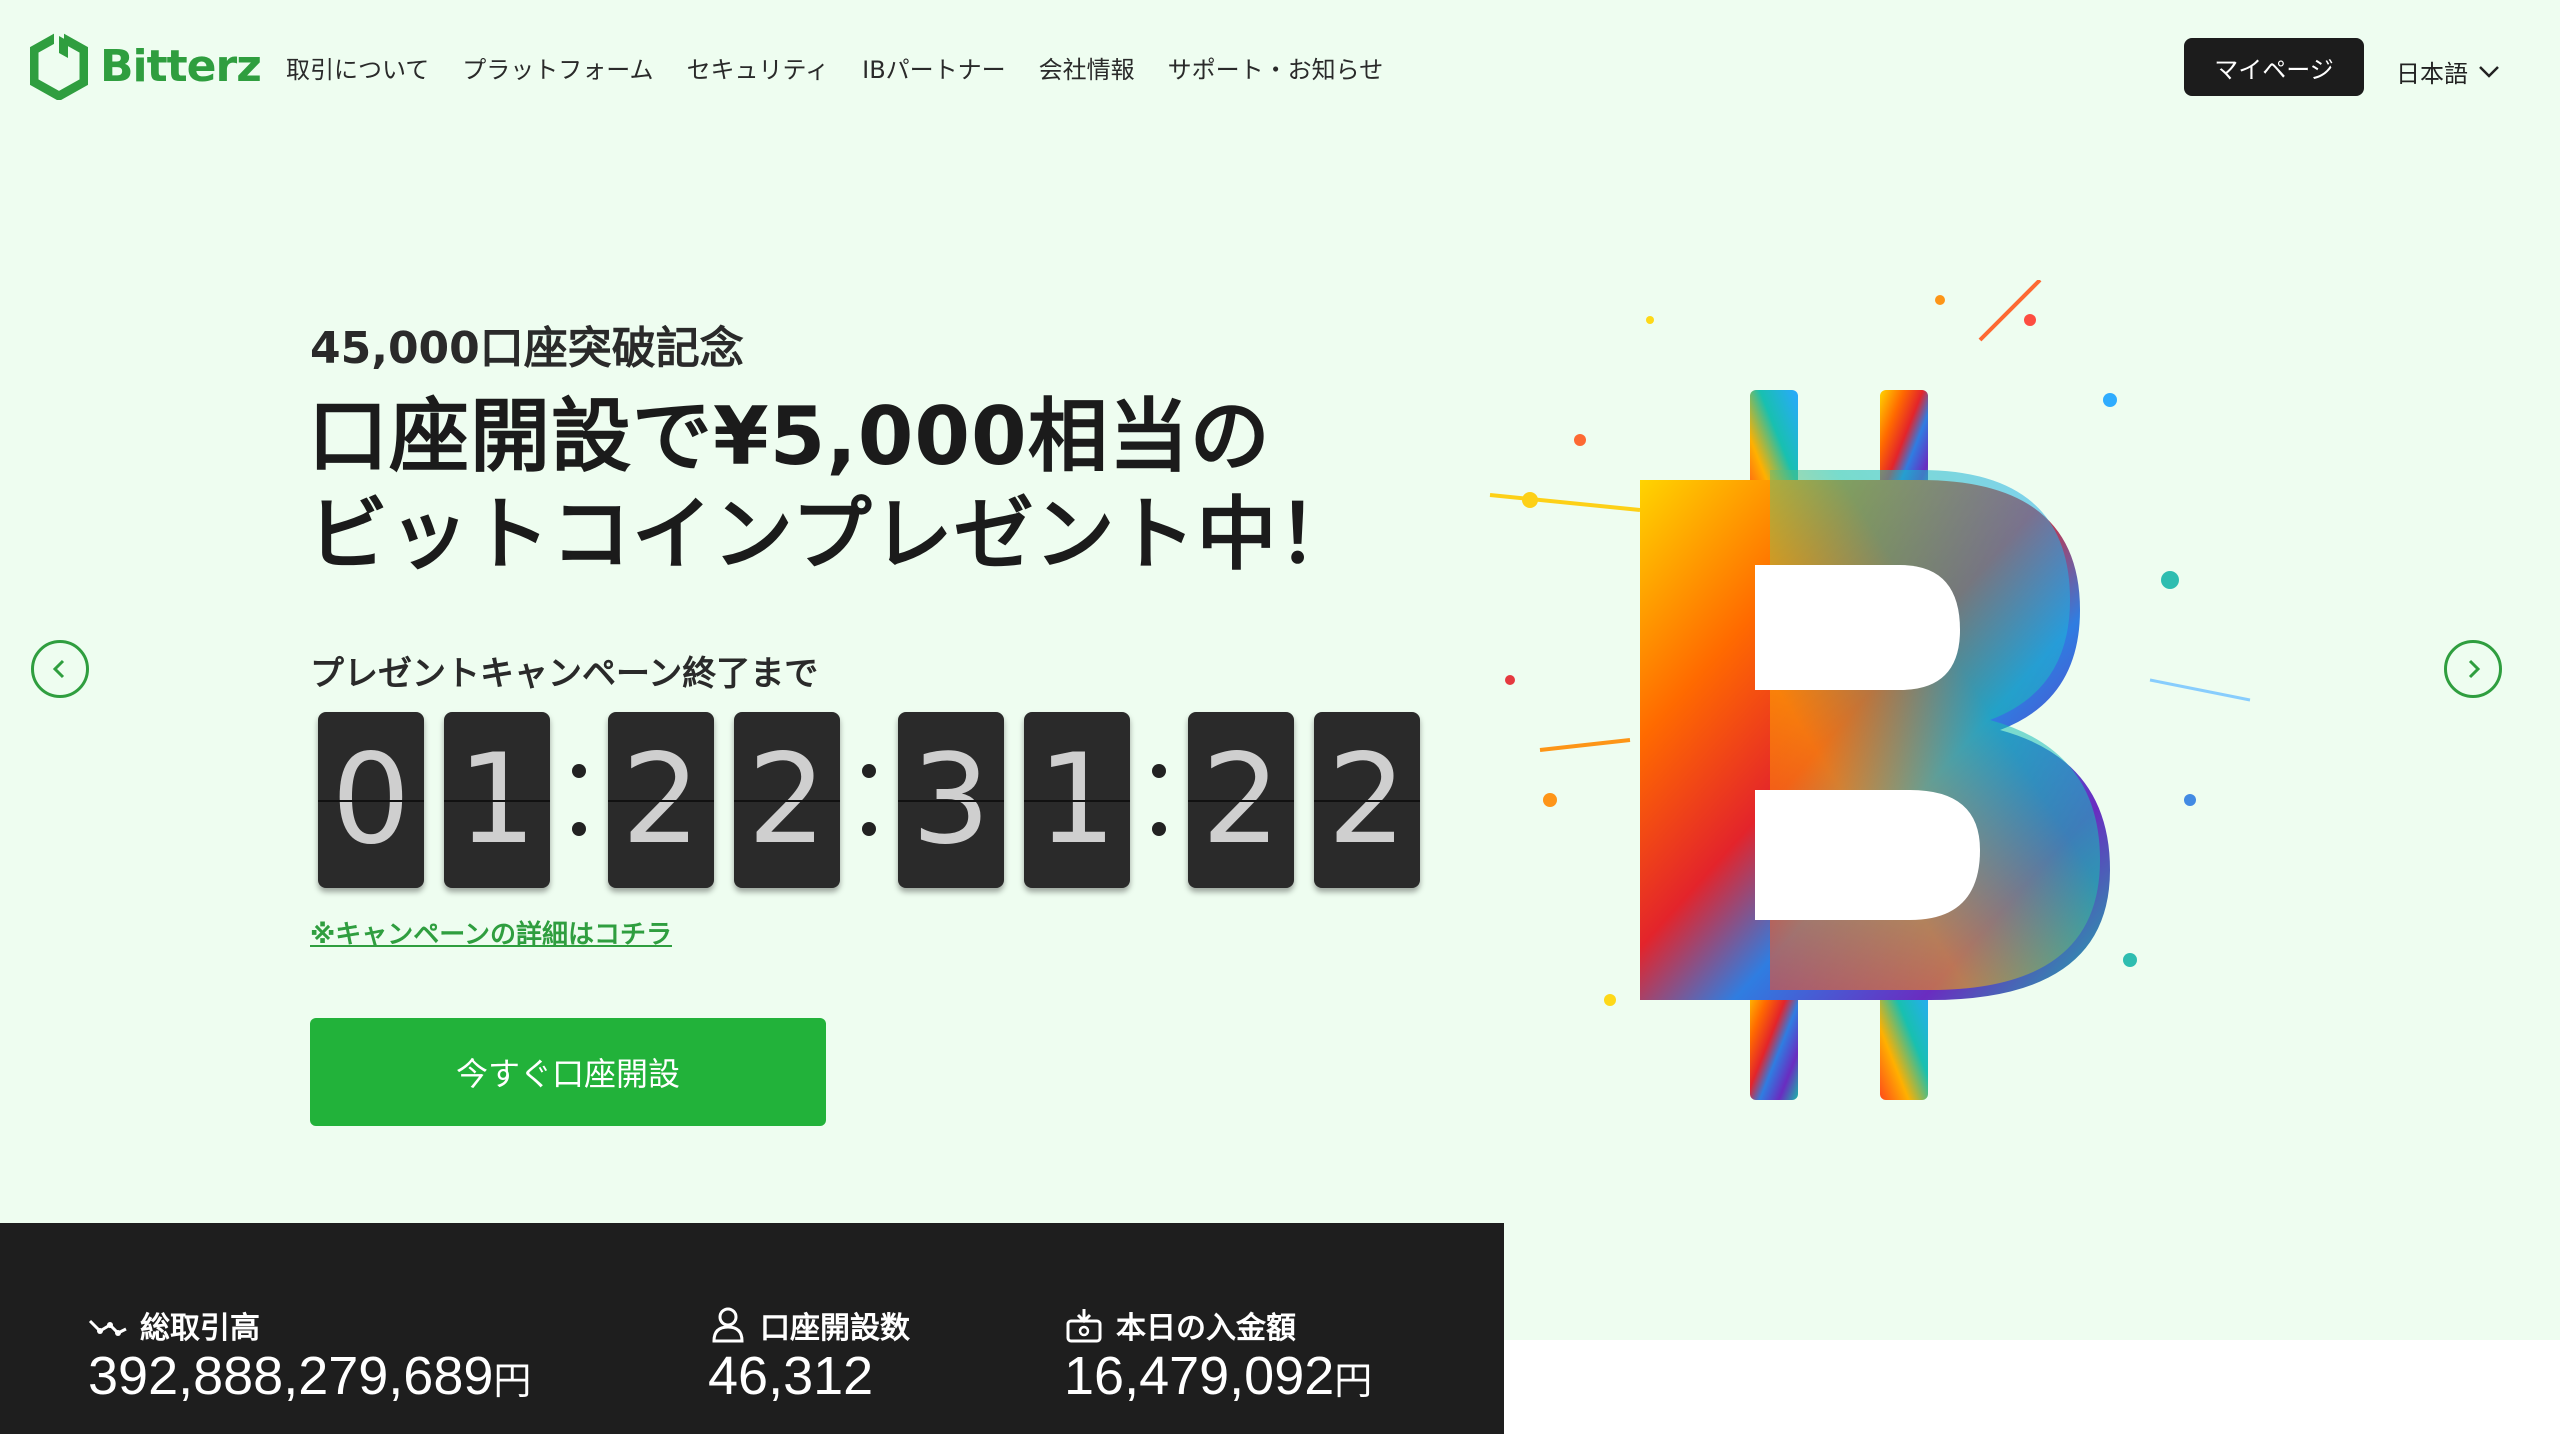  Describe the element at coordinates (728, 1325) in the screenshot. I see `user-icon` at that location.